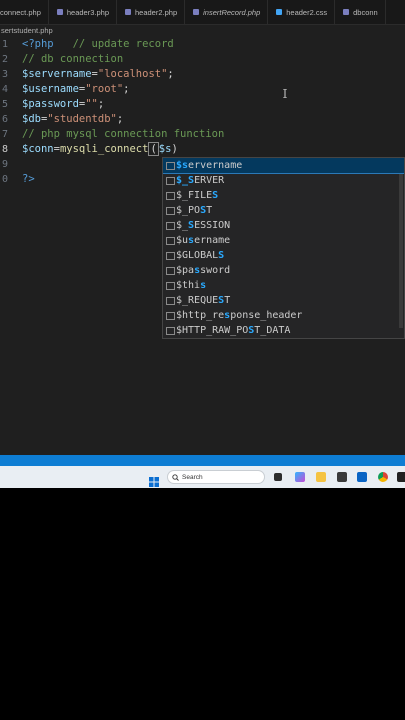 Image resolution: width=405 pixels, height=720 pixels. I want to click on suggestion-item: $_POST, so click(283, 210).